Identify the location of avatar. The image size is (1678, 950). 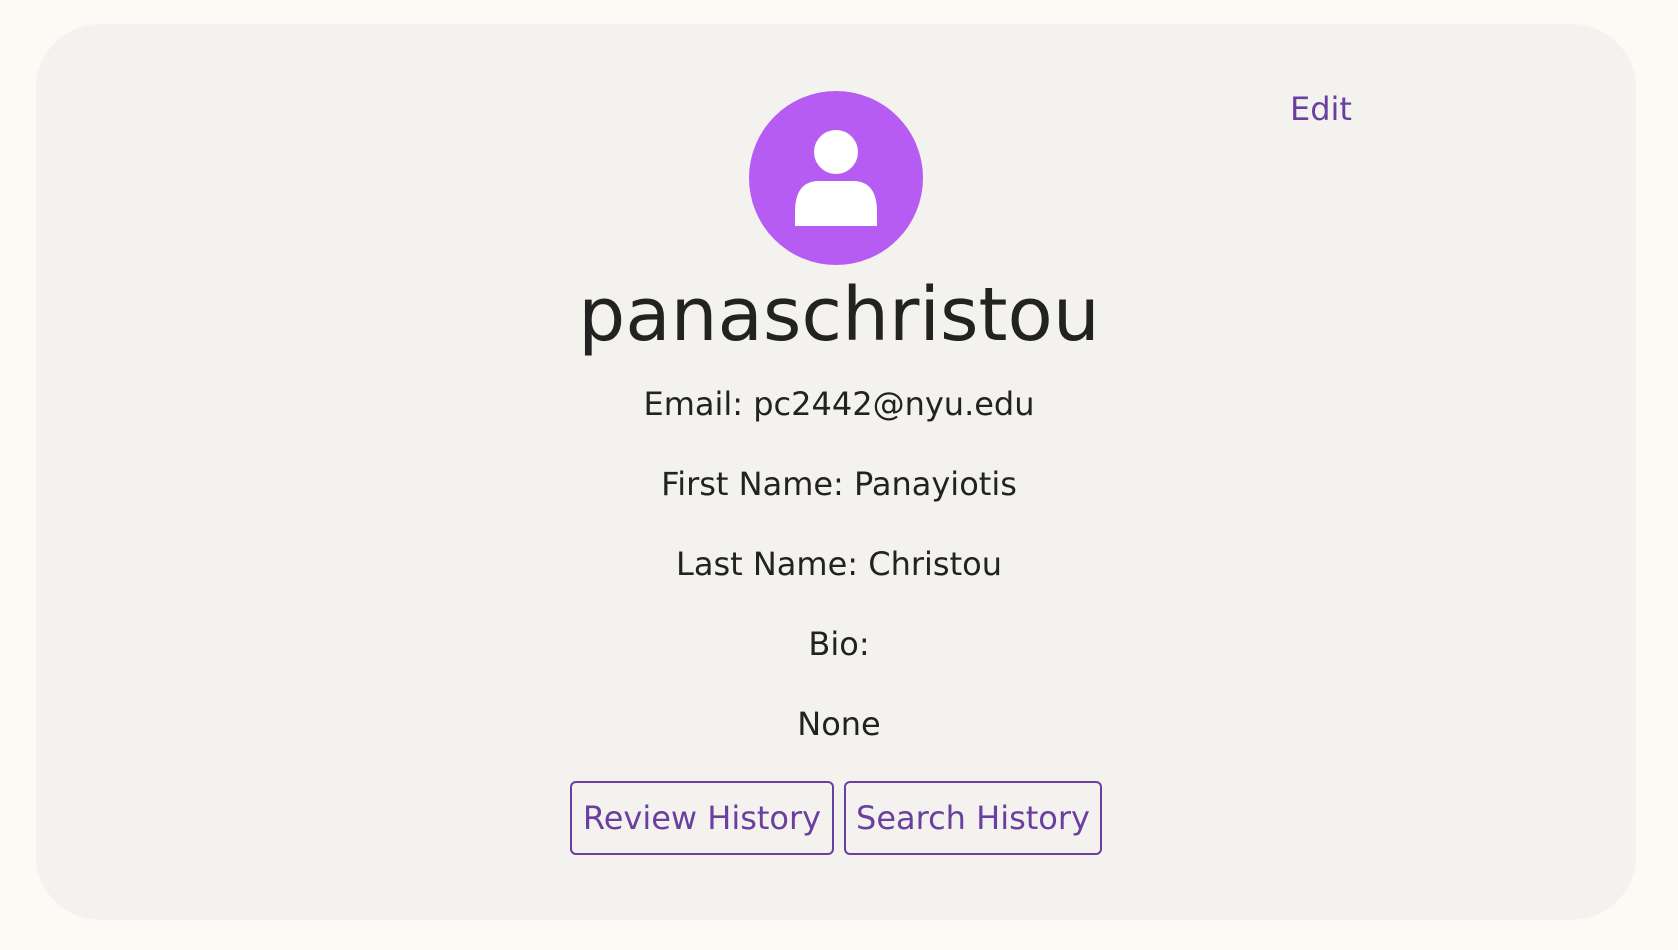
(836, 178).